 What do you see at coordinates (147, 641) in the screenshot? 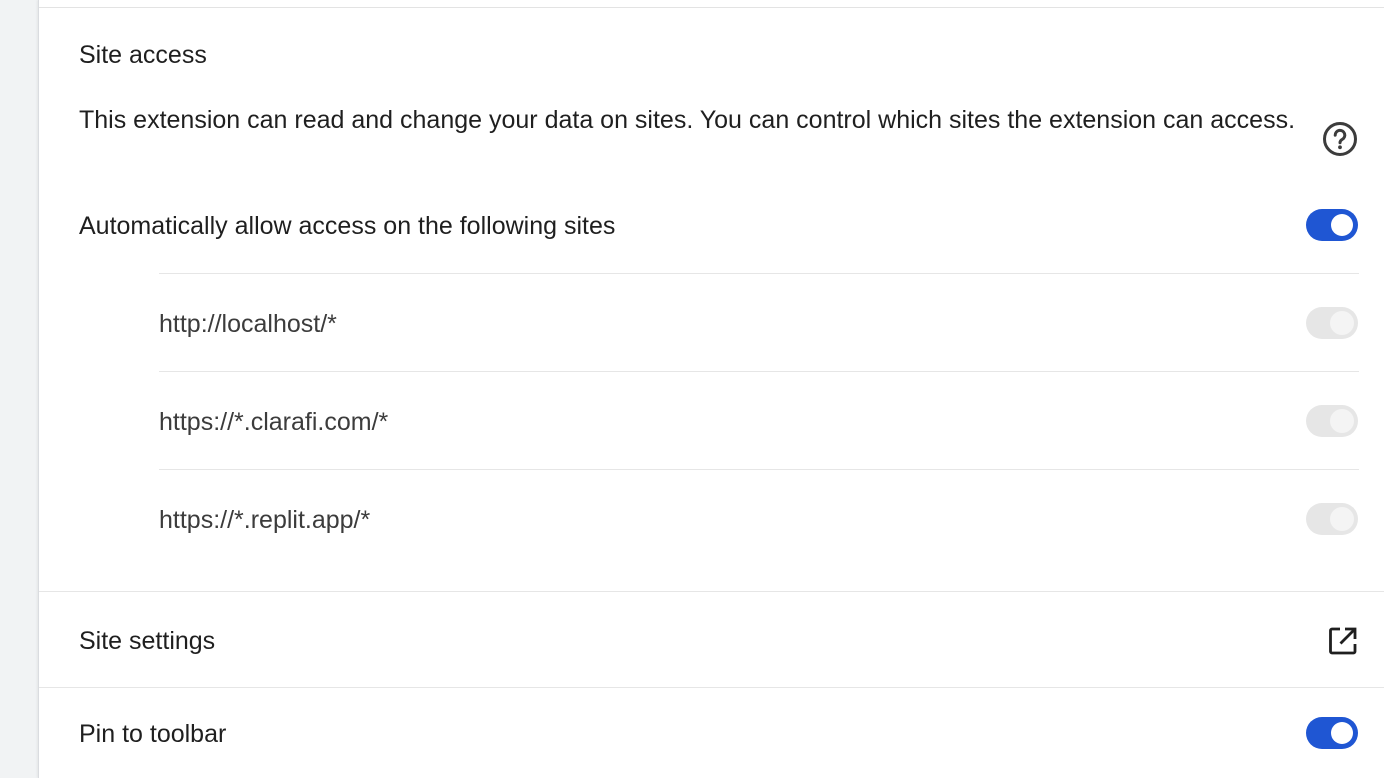
I see `site-settings-label: Site settings` at bounding box center [147, 641].